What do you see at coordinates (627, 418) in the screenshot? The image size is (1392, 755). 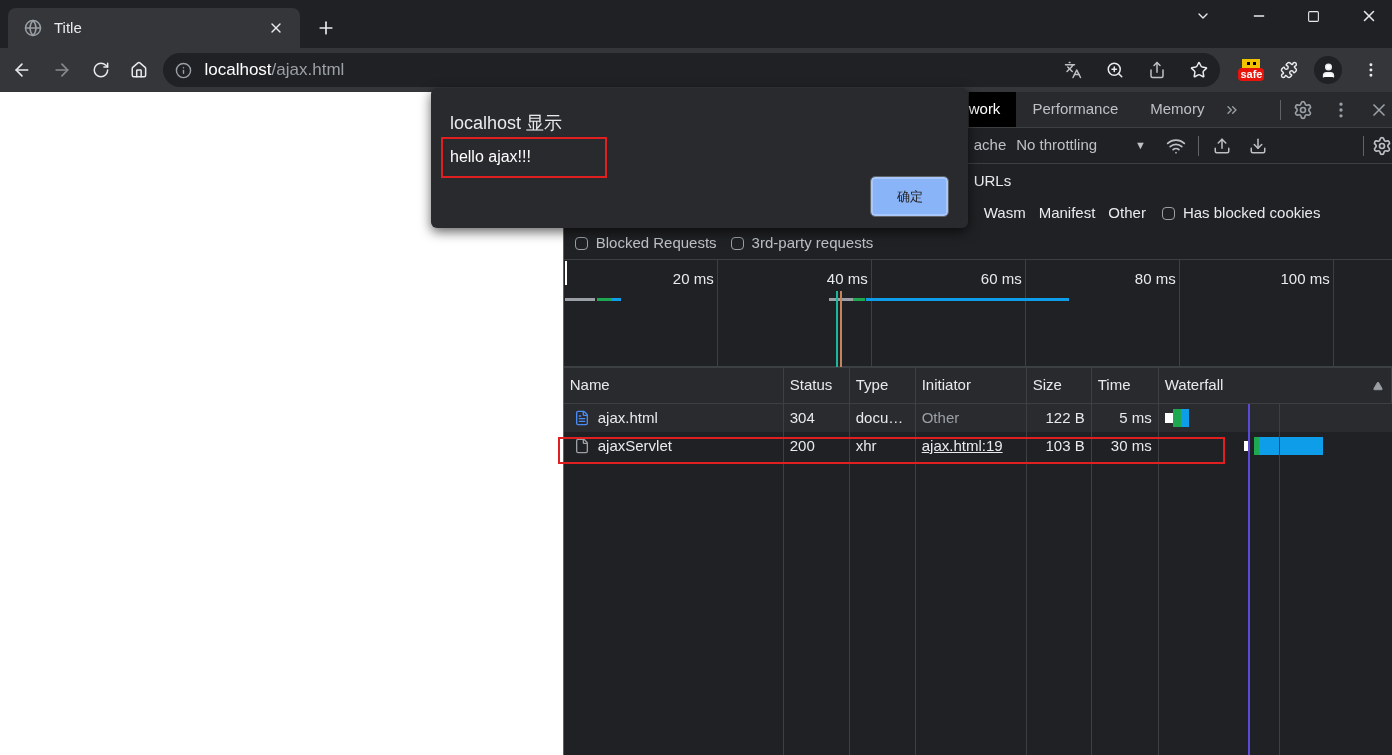 I see `request-name: ajax.html` at bounding box center [627, 418].